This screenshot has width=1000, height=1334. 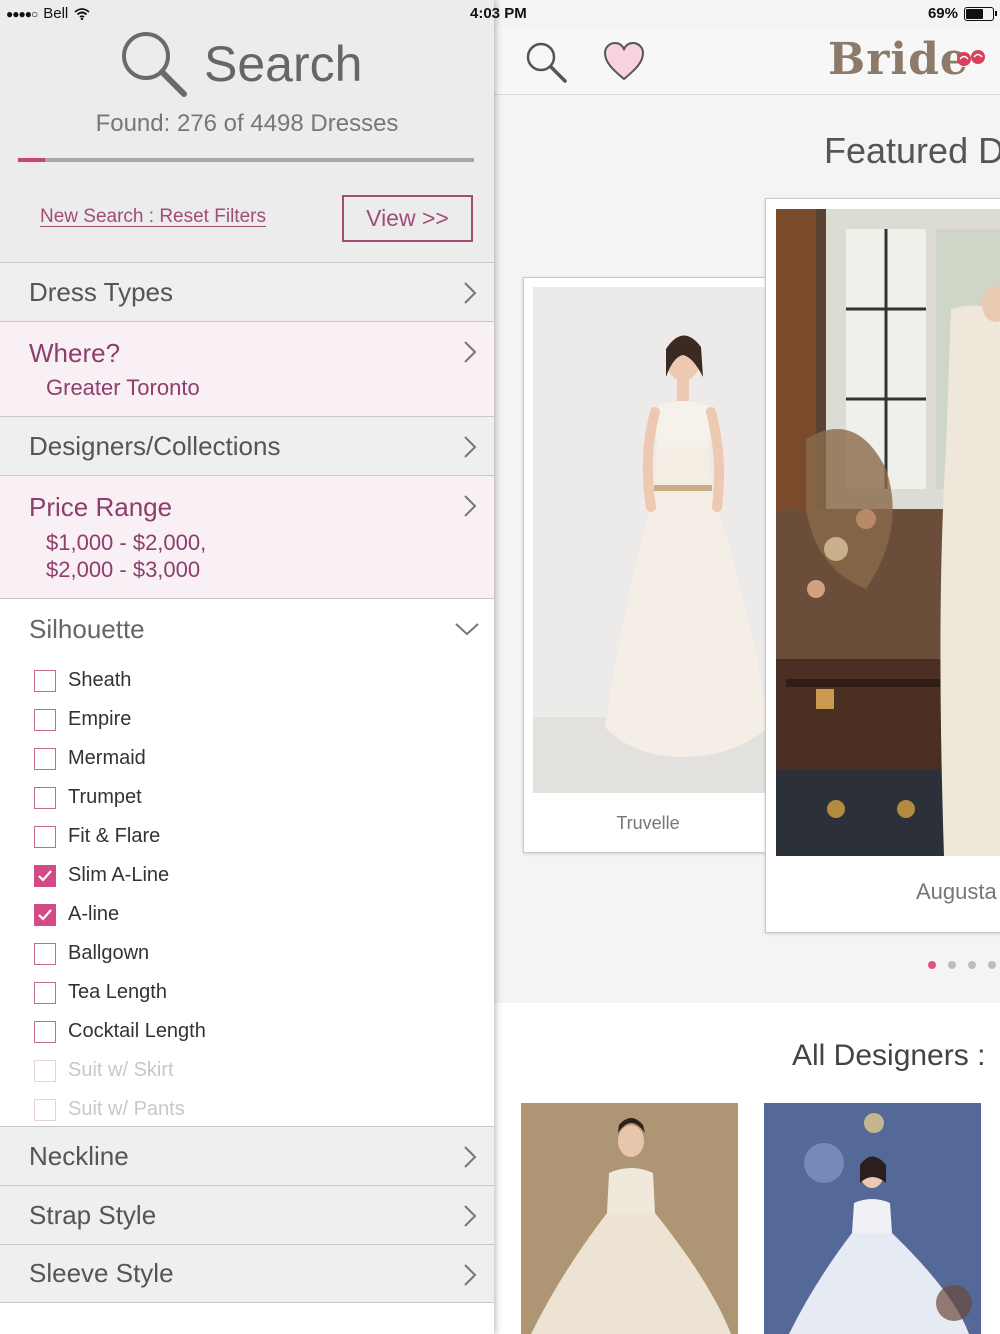 I want to click on chevron-down-icon, so click(x=467, y=629).